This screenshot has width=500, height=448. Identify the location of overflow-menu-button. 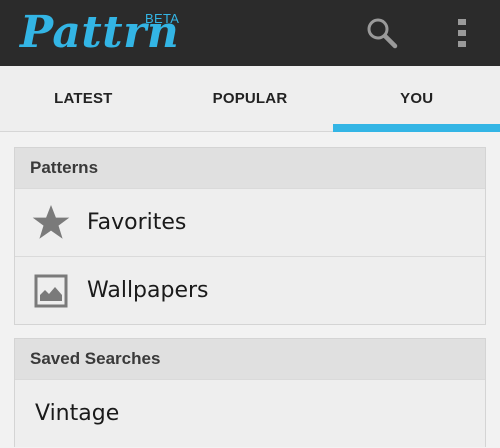
(462, 33).